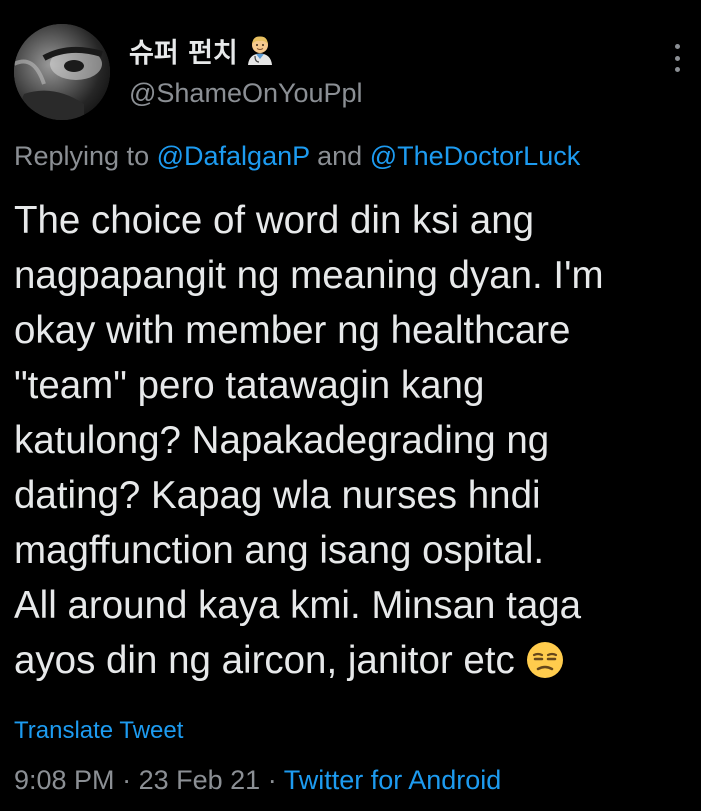 The image size is (701, 811). I want to click on tweet-date: 23 Feb 21, so click(200, 780).